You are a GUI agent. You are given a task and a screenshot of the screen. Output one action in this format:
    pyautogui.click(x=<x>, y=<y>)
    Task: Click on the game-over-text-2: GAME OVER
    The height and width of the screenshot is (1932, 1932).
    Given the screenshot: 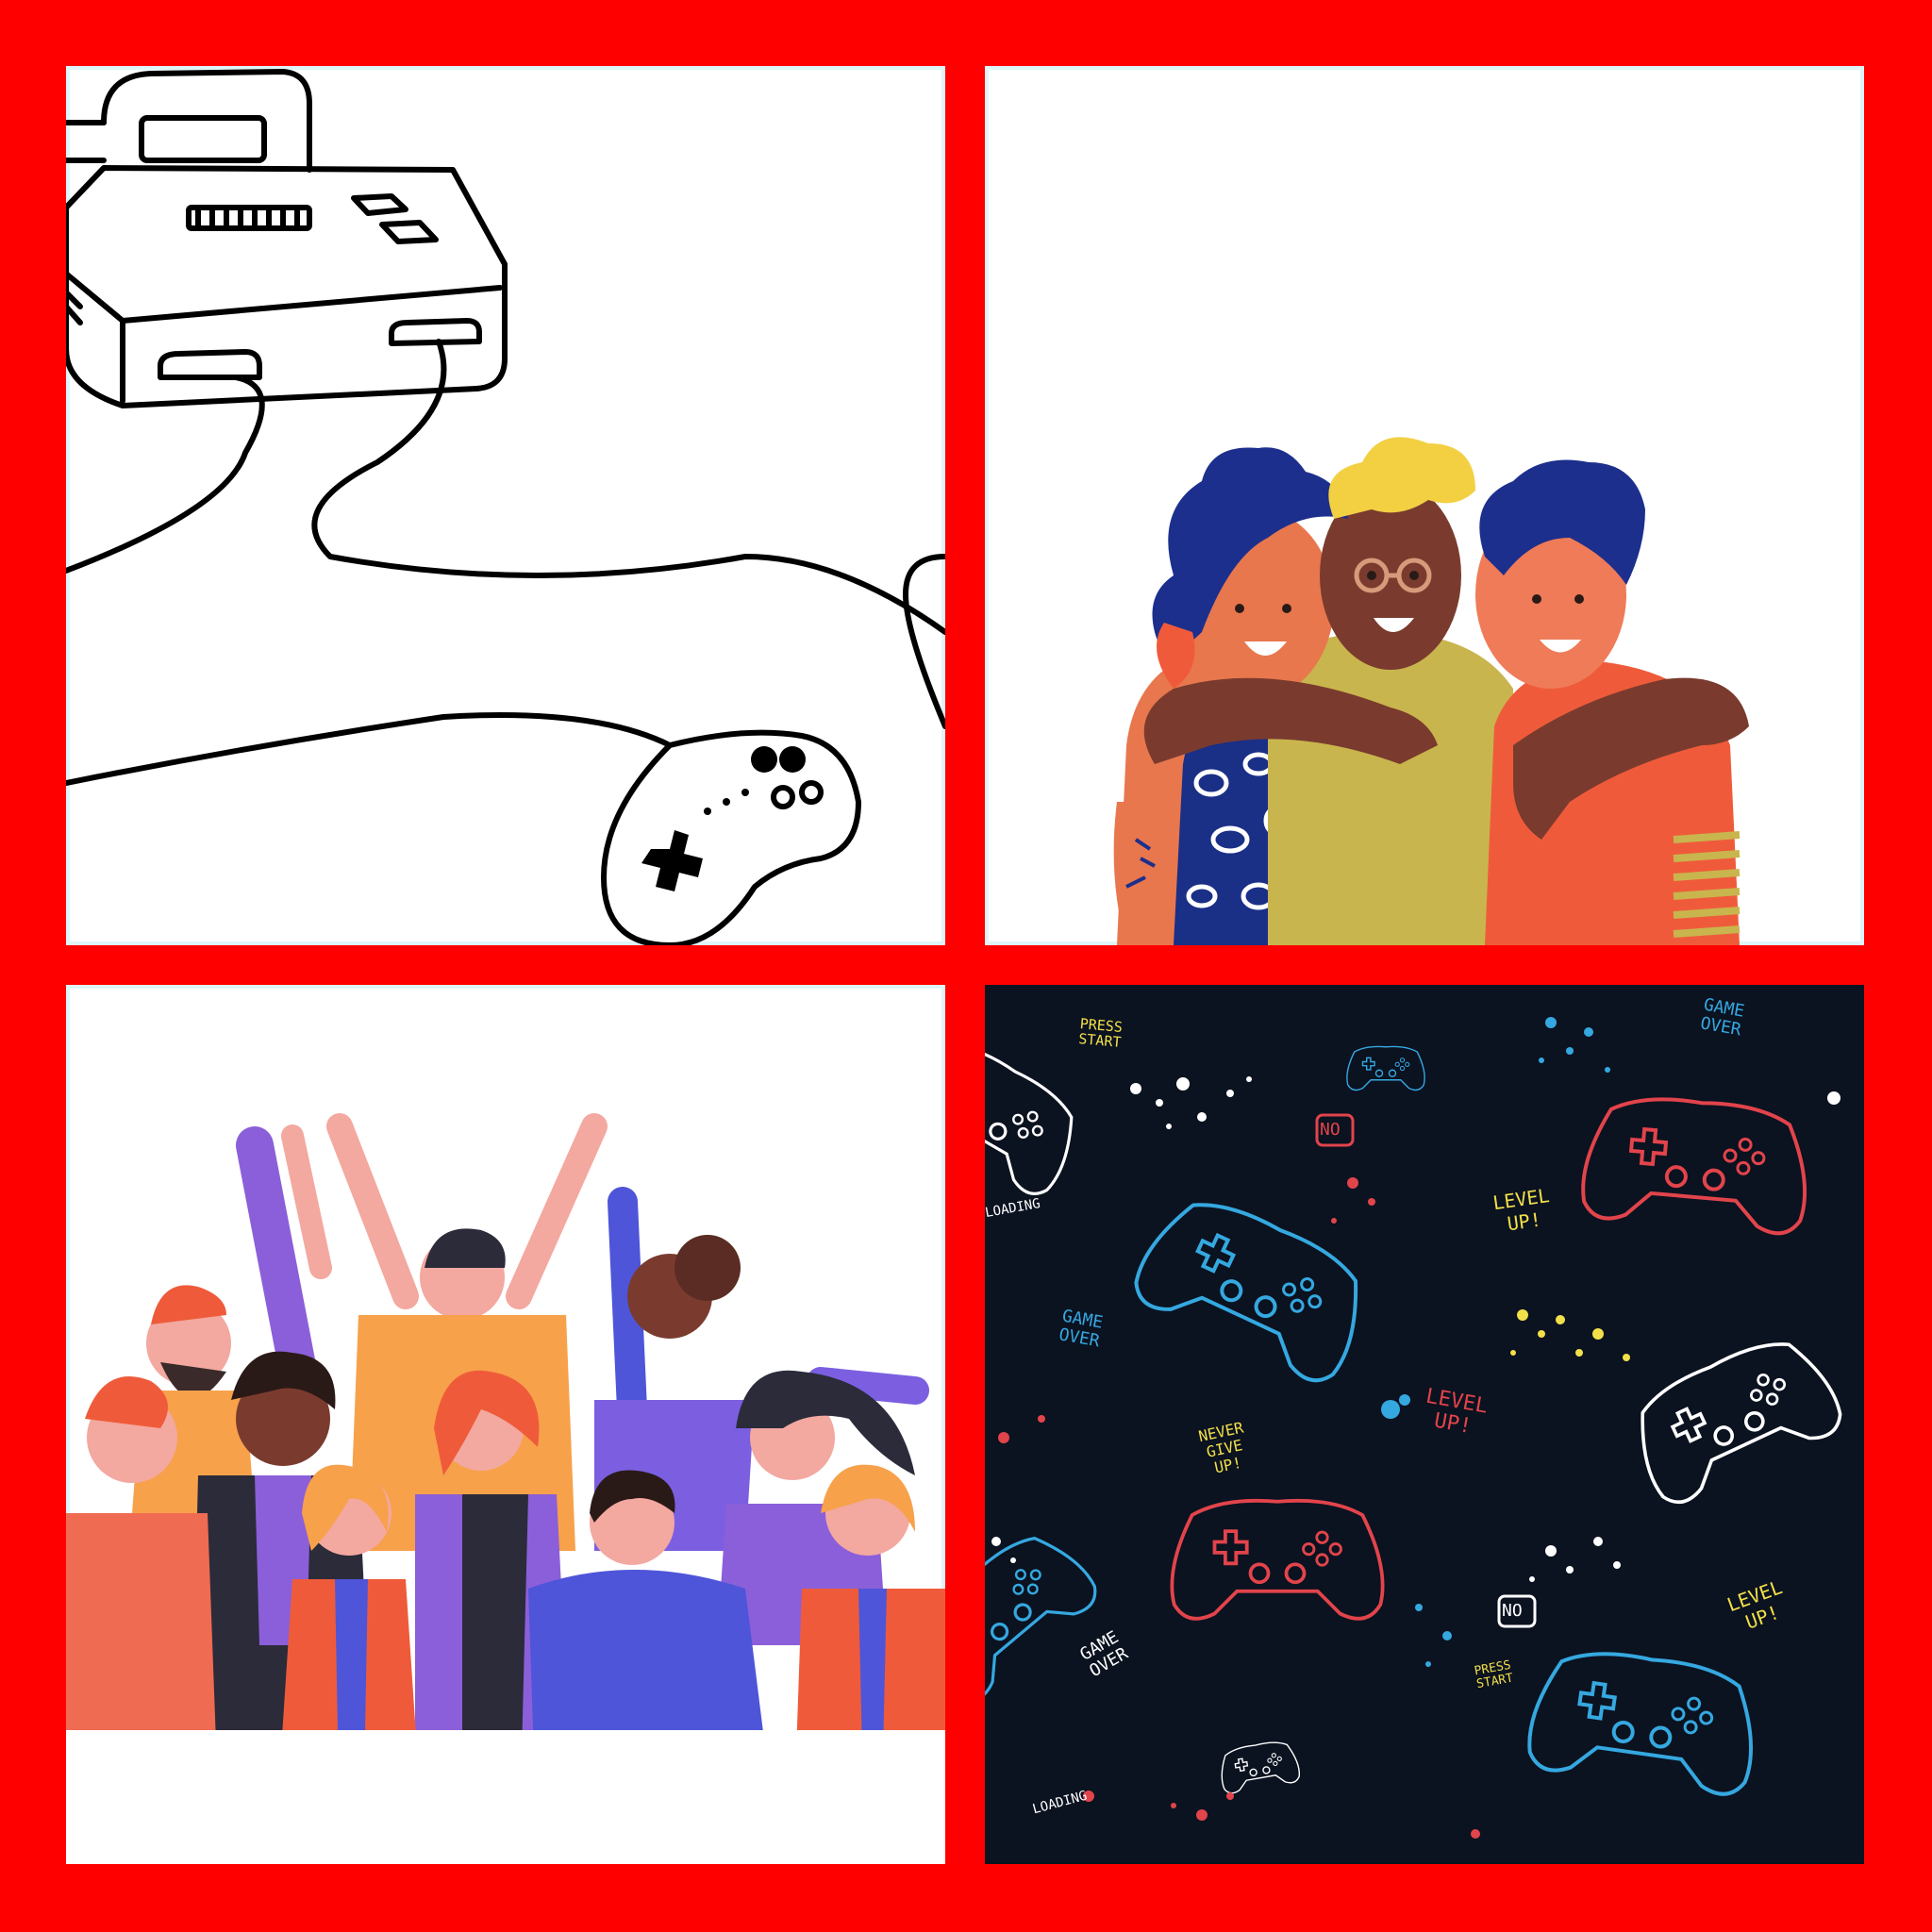 What is the action you would take?
    pyautogui.click(x=1081, y=1329)
    